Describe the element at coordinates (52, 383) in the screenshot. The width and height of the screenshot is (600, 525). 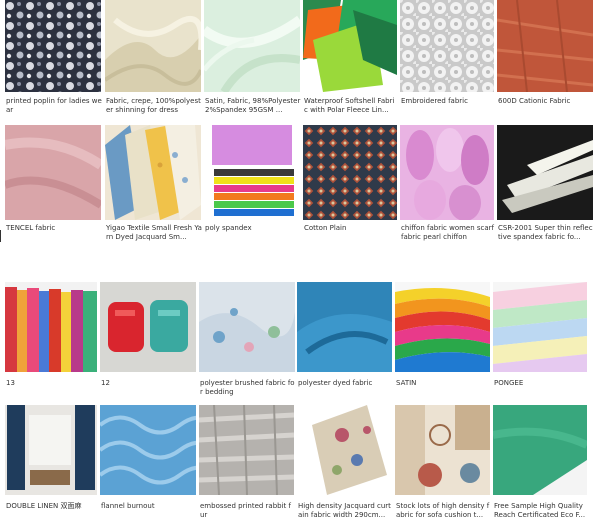
I see `product-caption: 13` at that location.